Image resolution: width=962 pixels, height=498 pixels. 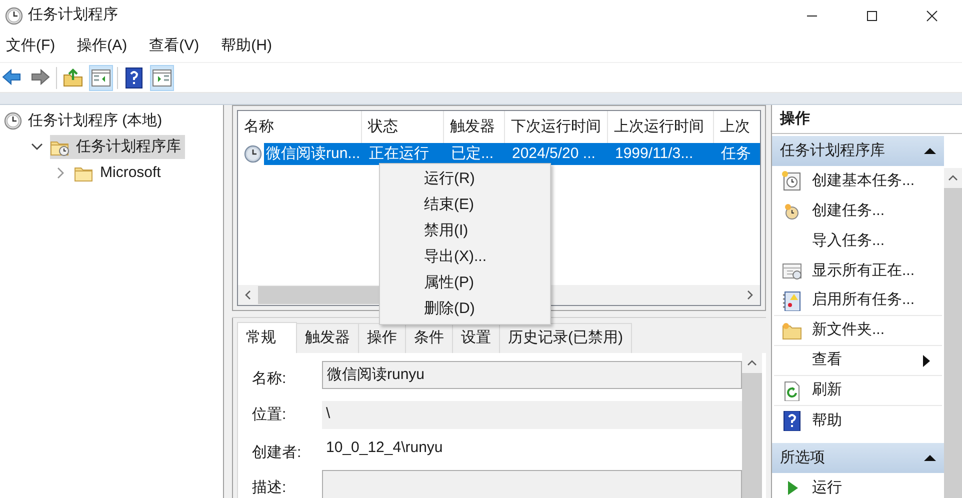 I want to click on table-cell-text: 正在运行, so click(x=399, y=154).